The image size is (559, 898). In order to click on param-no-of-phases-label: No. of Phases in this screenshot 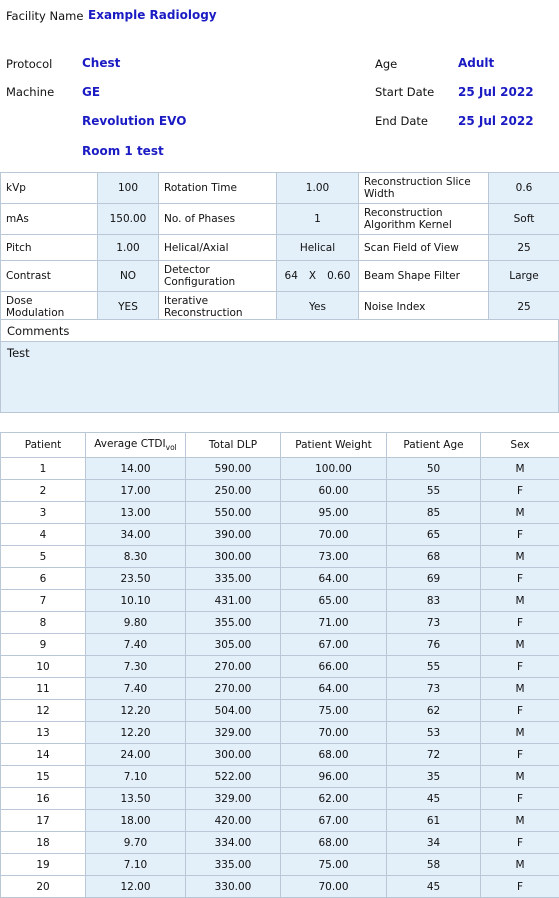, I will do `click(217, 219)`.